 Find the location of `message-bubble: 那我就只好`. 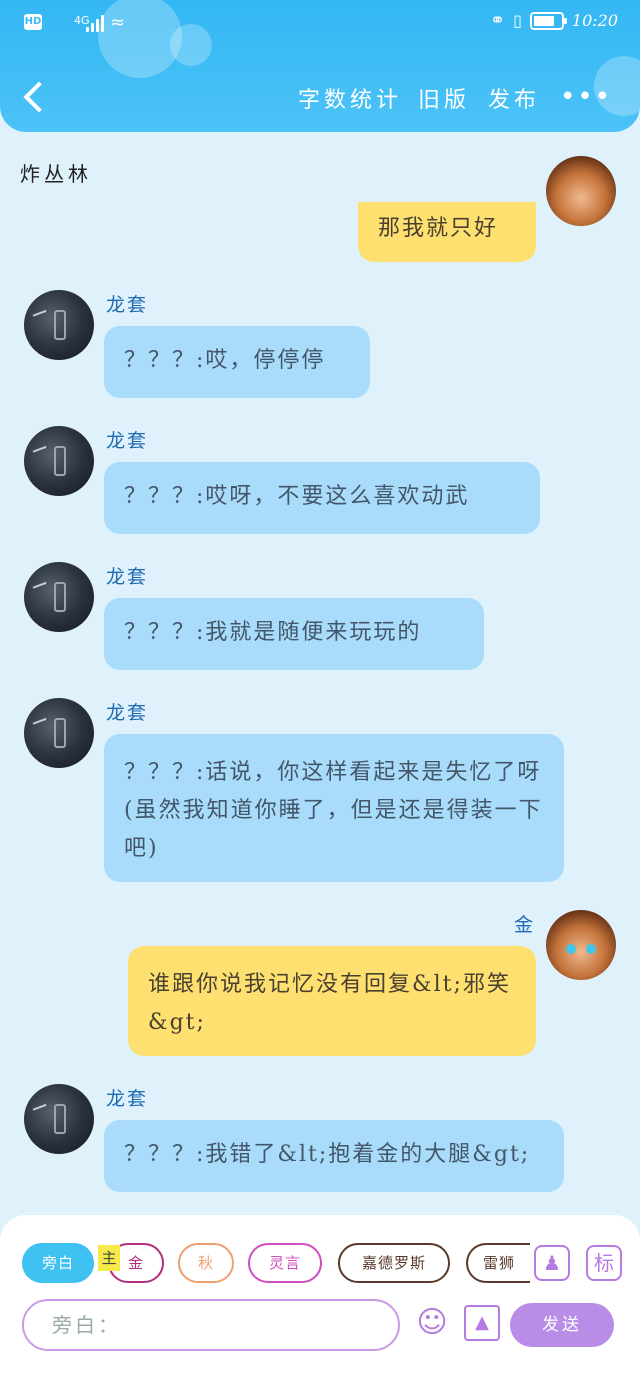

message-bubble: 那我就只好 is located at coordinates (447, 232).